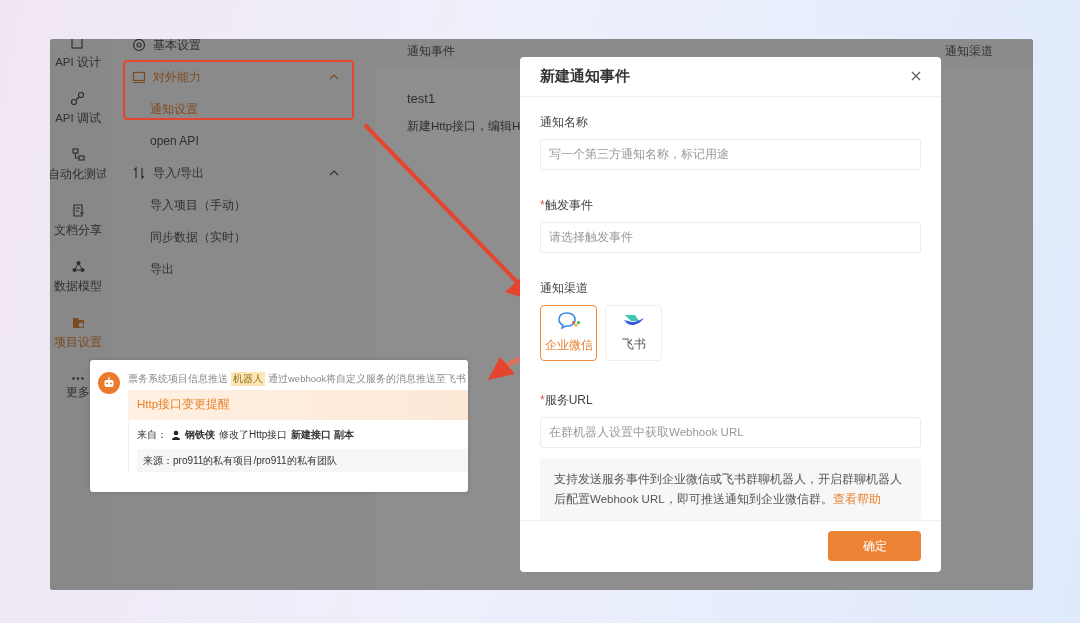  Describe the element at coordinates (78, 154) in the screenshot. I see `flow-icon` at that location.